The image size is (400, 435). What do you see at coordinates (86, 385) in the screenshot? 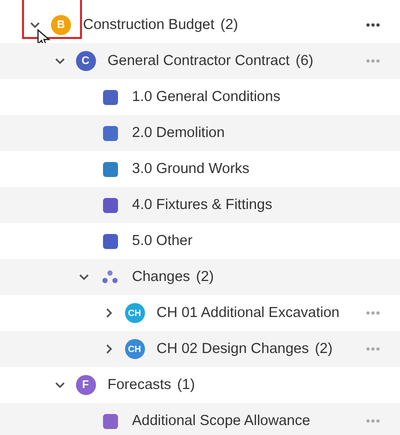
I see `initial-badge: F` at bounding box center [86, 385].